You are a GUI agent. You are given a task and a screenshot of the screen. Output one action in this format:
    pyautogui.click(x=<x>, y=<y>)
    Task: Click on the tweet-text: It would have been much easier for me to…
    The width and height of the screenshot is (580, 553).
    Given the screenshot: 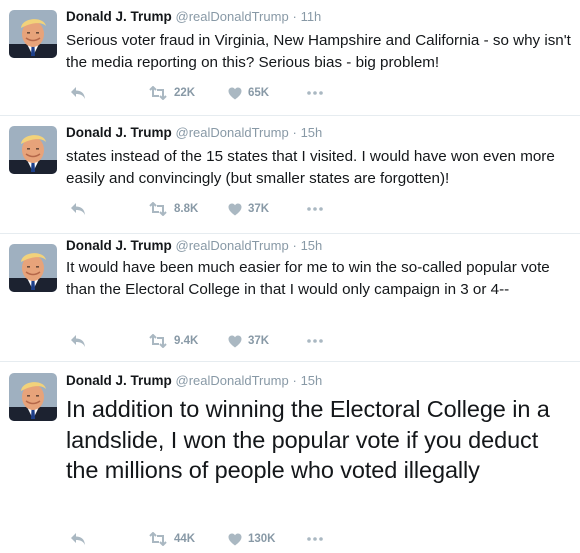 What is the action you would take?
    pyautogui.click(x=308, y=278)
    